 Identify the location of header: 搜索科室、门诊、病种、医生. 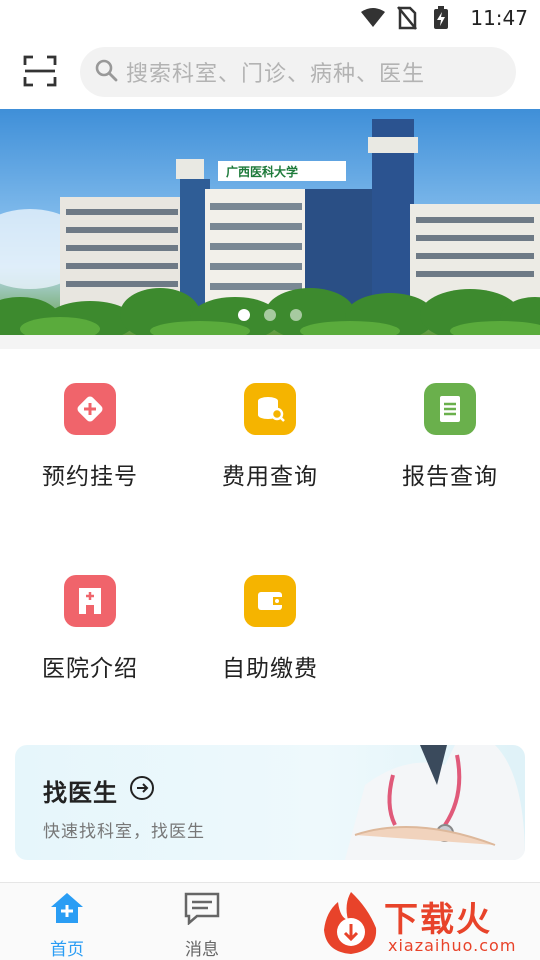
(270, 73).